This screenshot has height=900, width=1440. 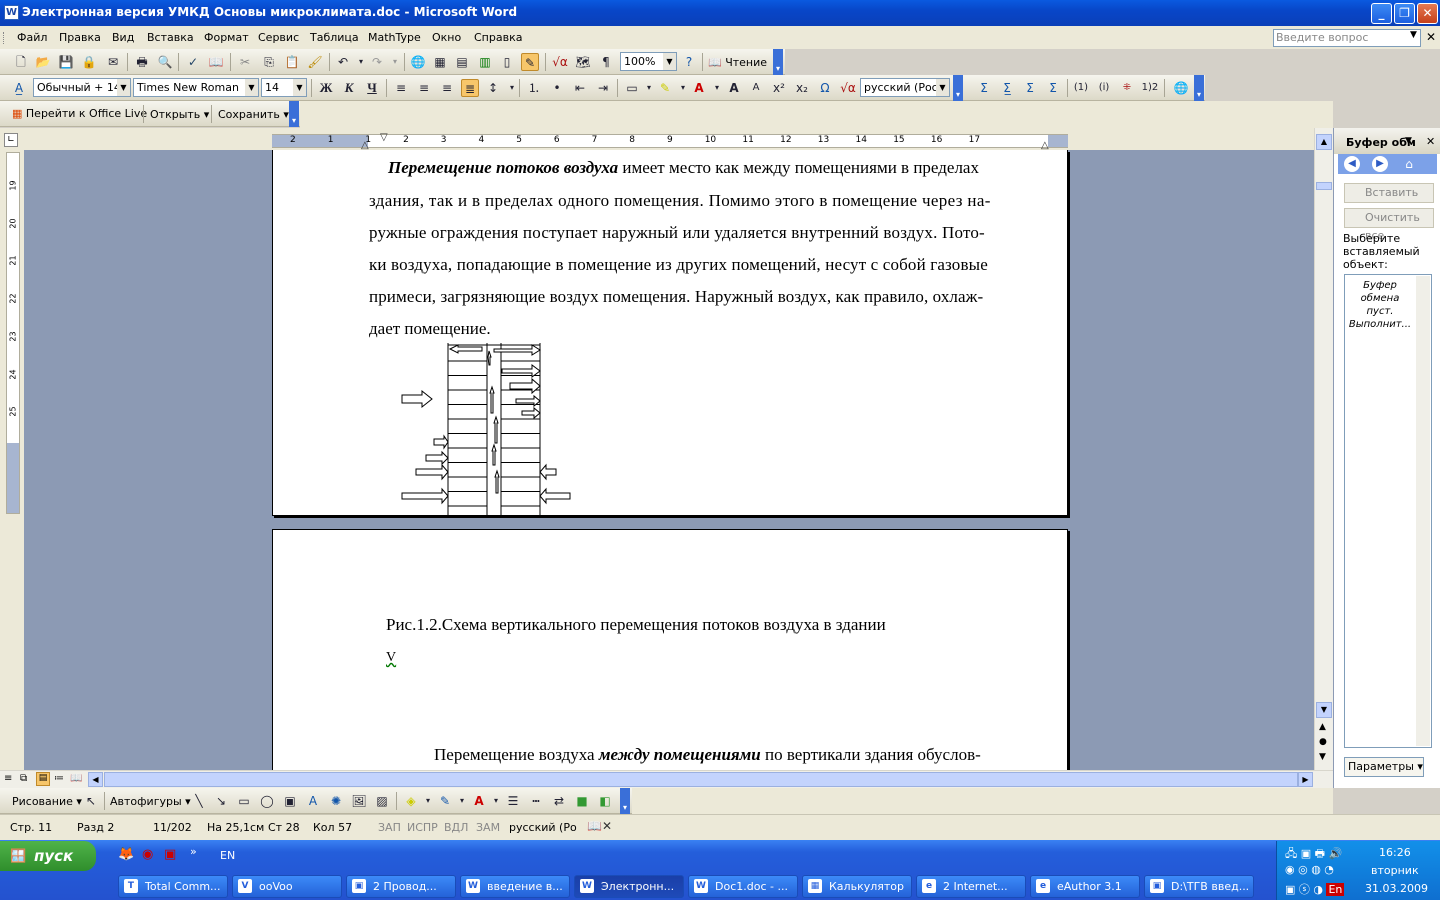 I want to click on mathtype-icon: √α, so click(x=560, y=62).